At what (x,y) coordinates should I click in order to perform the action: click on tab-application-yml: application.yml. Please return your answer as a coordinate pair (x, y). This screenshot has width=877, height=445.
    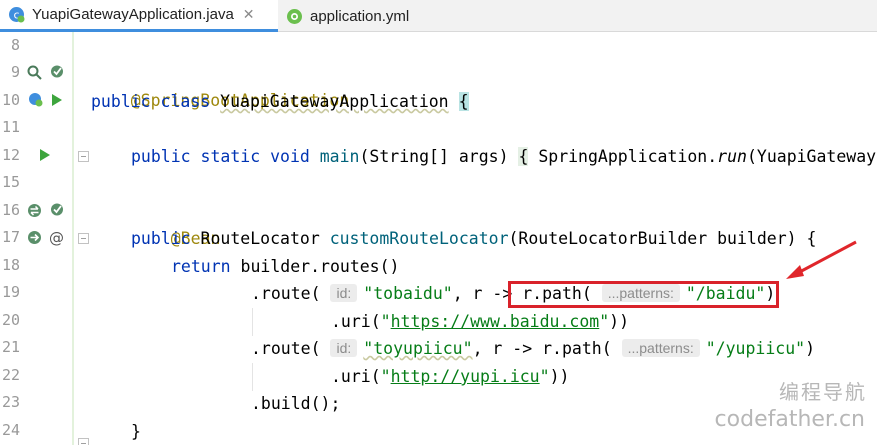
    Looking at the image, I should click on (366, 16).